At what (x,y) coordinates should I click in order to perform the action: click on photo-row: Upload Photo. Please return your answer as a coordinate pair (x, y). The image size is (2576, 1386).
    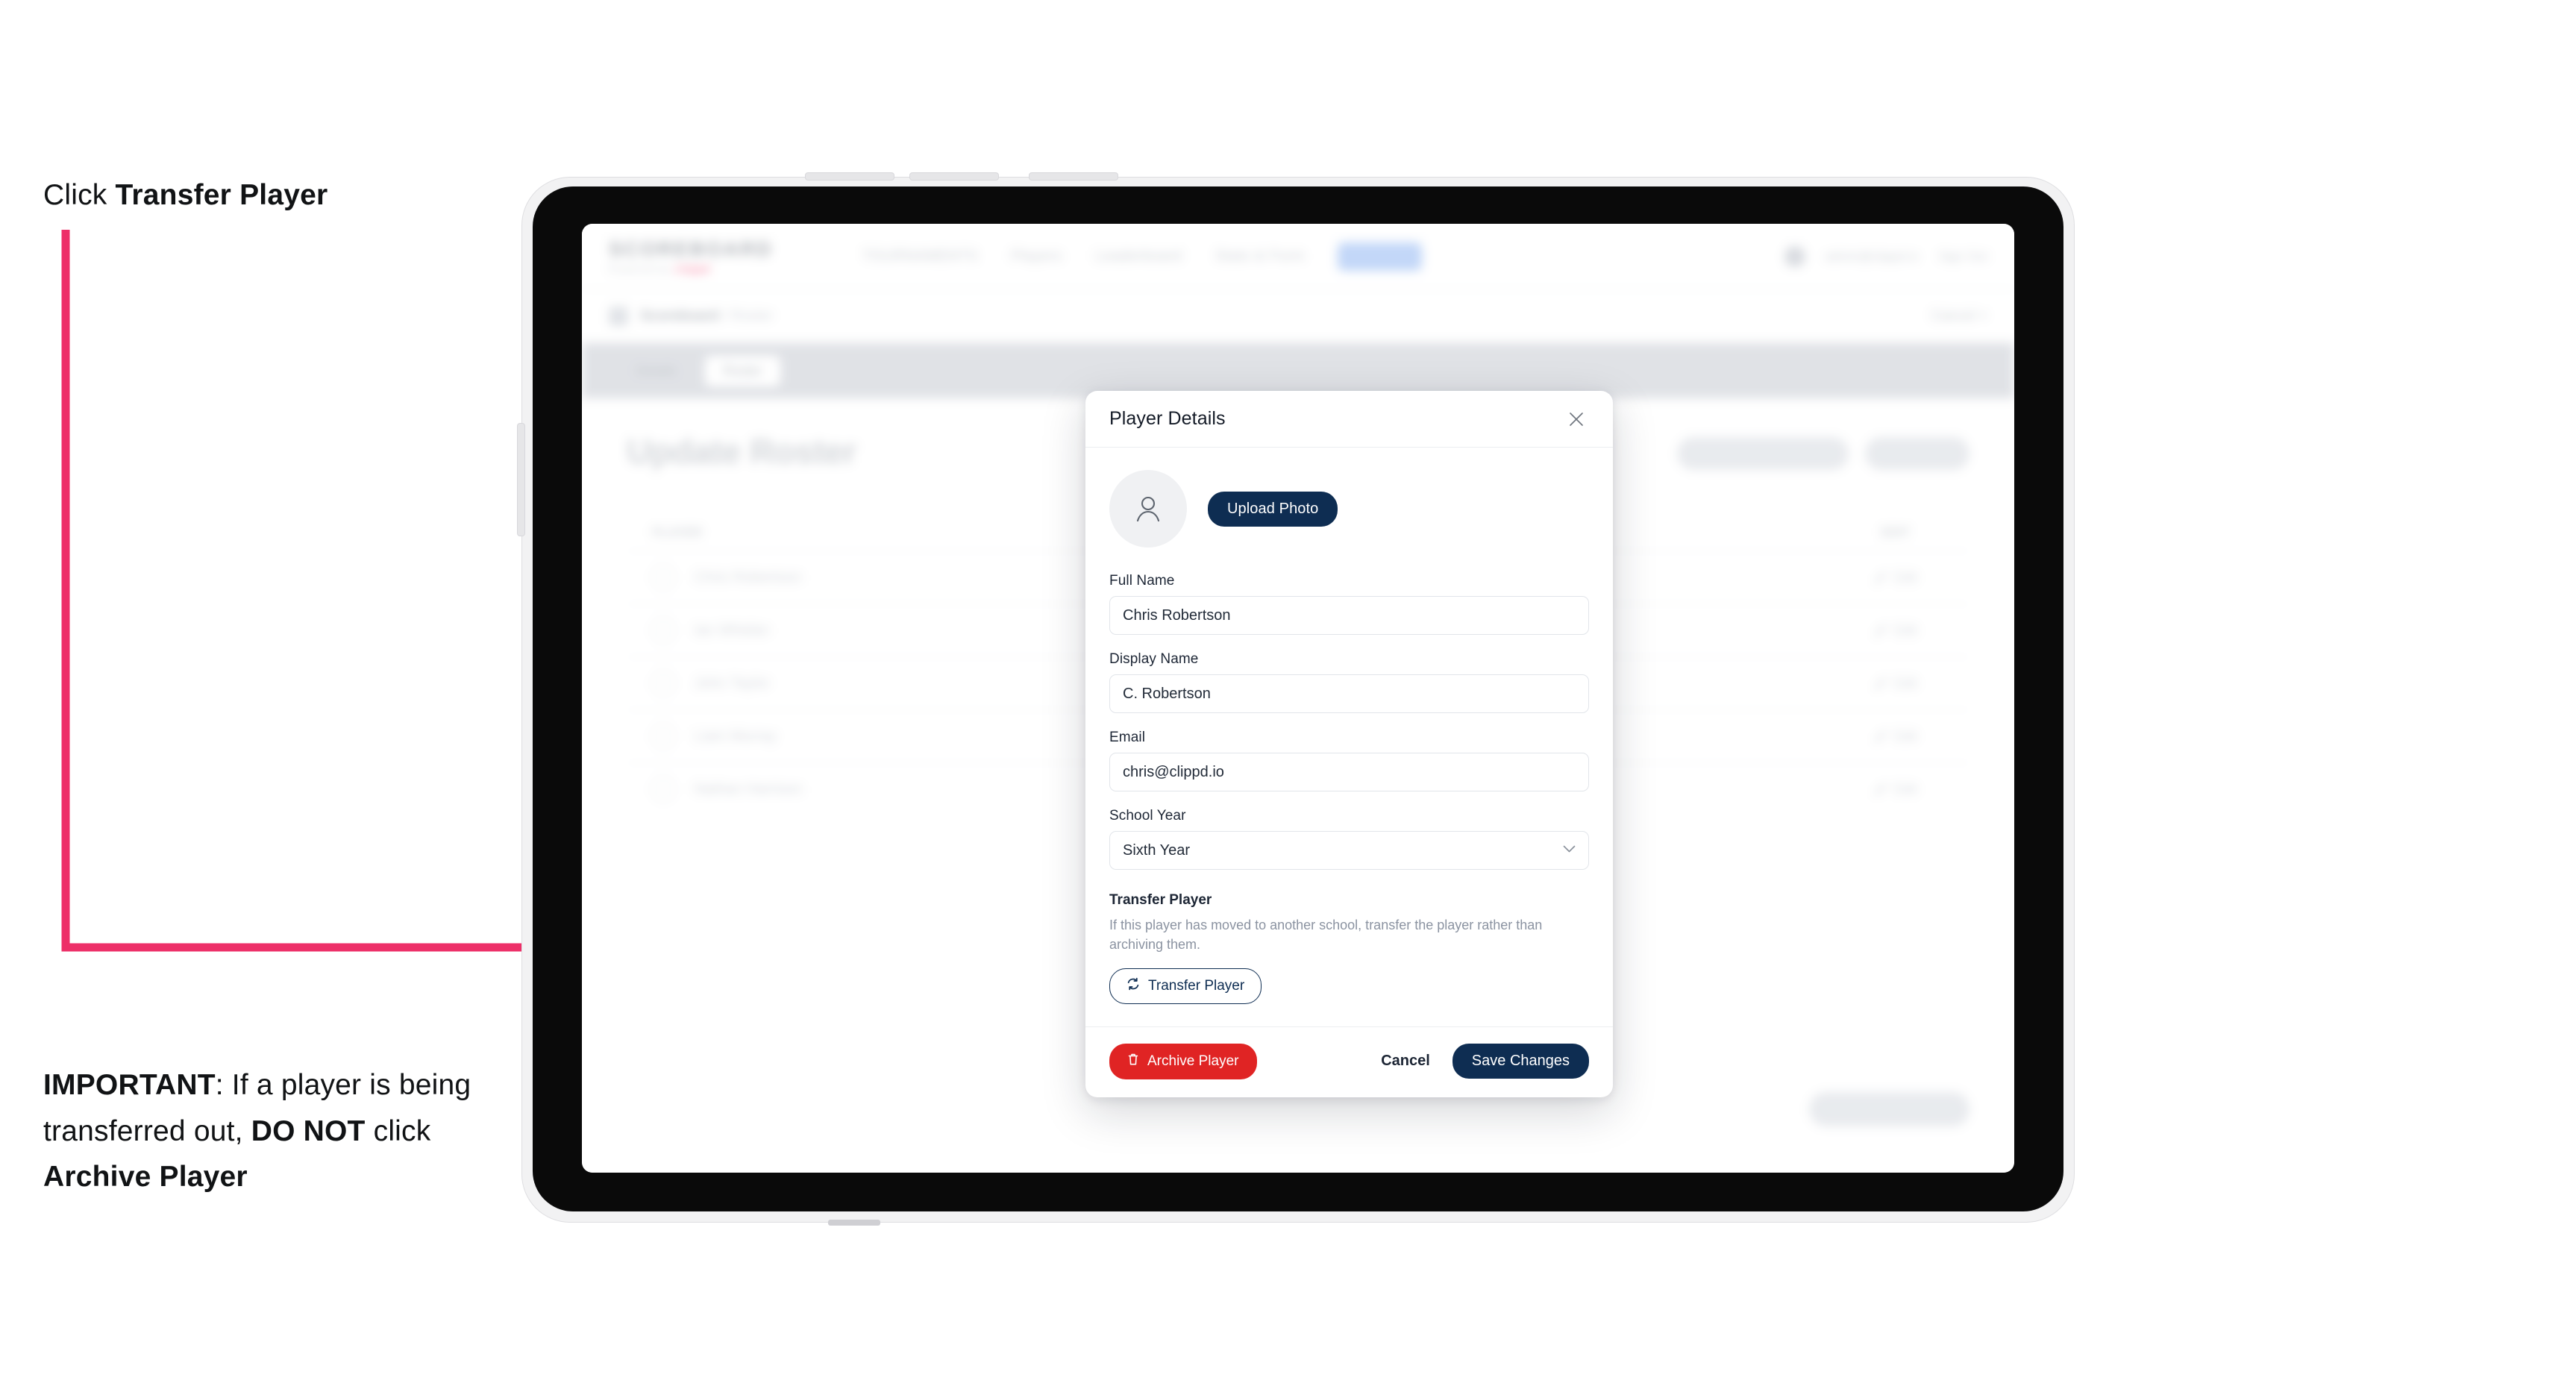
    Looking at the image, I should click on (1349, 509).